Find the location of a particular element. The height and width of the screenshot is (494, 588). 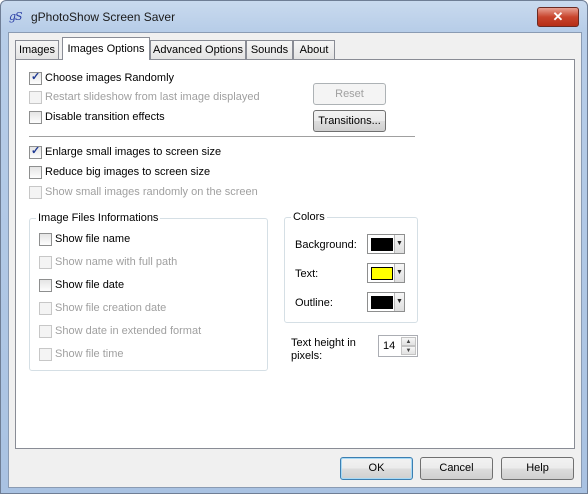

tab-sounds: Sounds is located at coordinates (269, 49).